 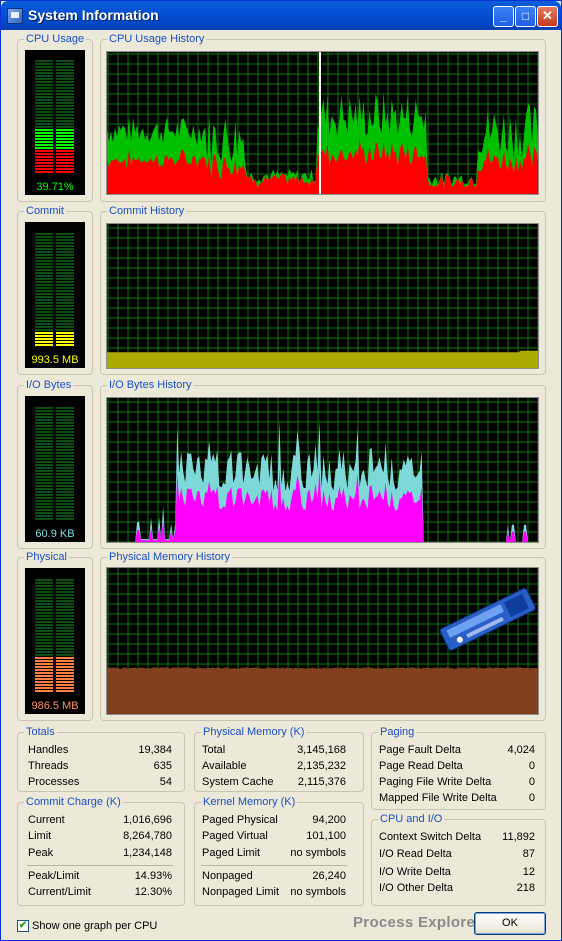 What do you see at coordinates (155, 750) in the screenshot?
I see `stat-value: 19,384` at bounding box center [155, 750].